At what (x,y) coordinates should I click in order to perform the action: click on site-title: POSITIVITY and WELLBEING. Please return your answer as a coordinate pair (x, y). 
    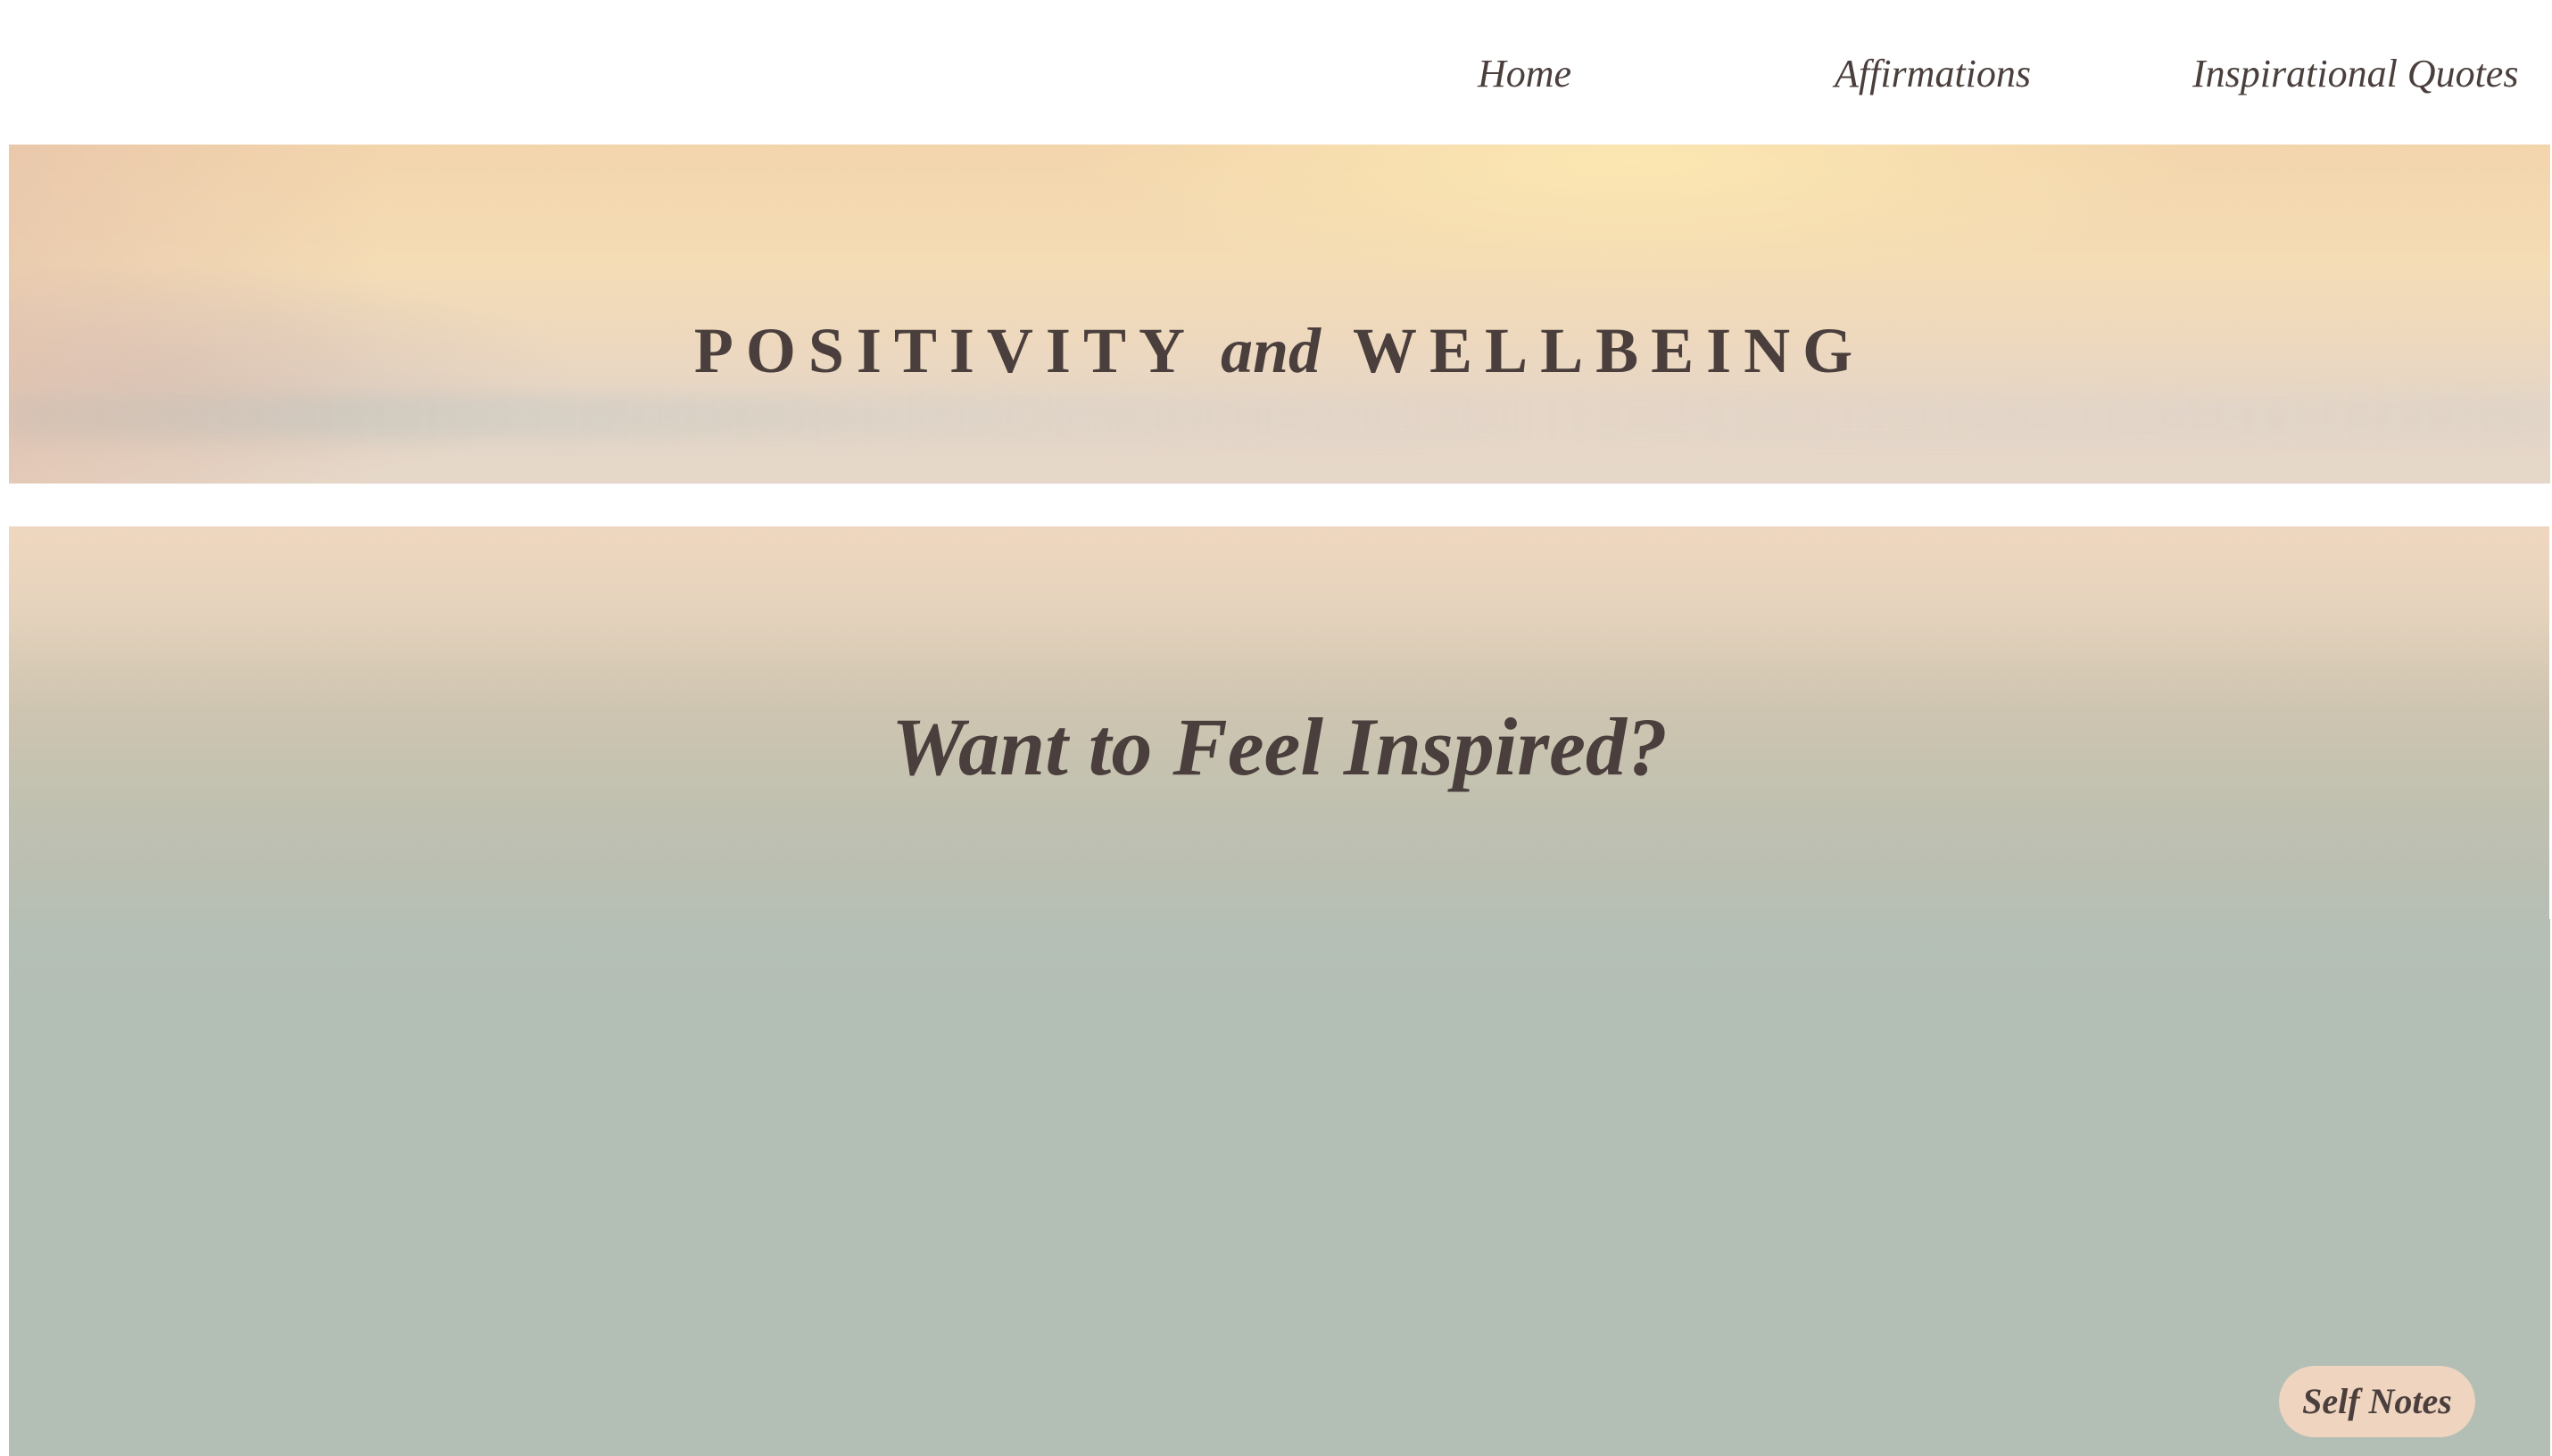
    Looking at the image, I should click on (1279, 350).